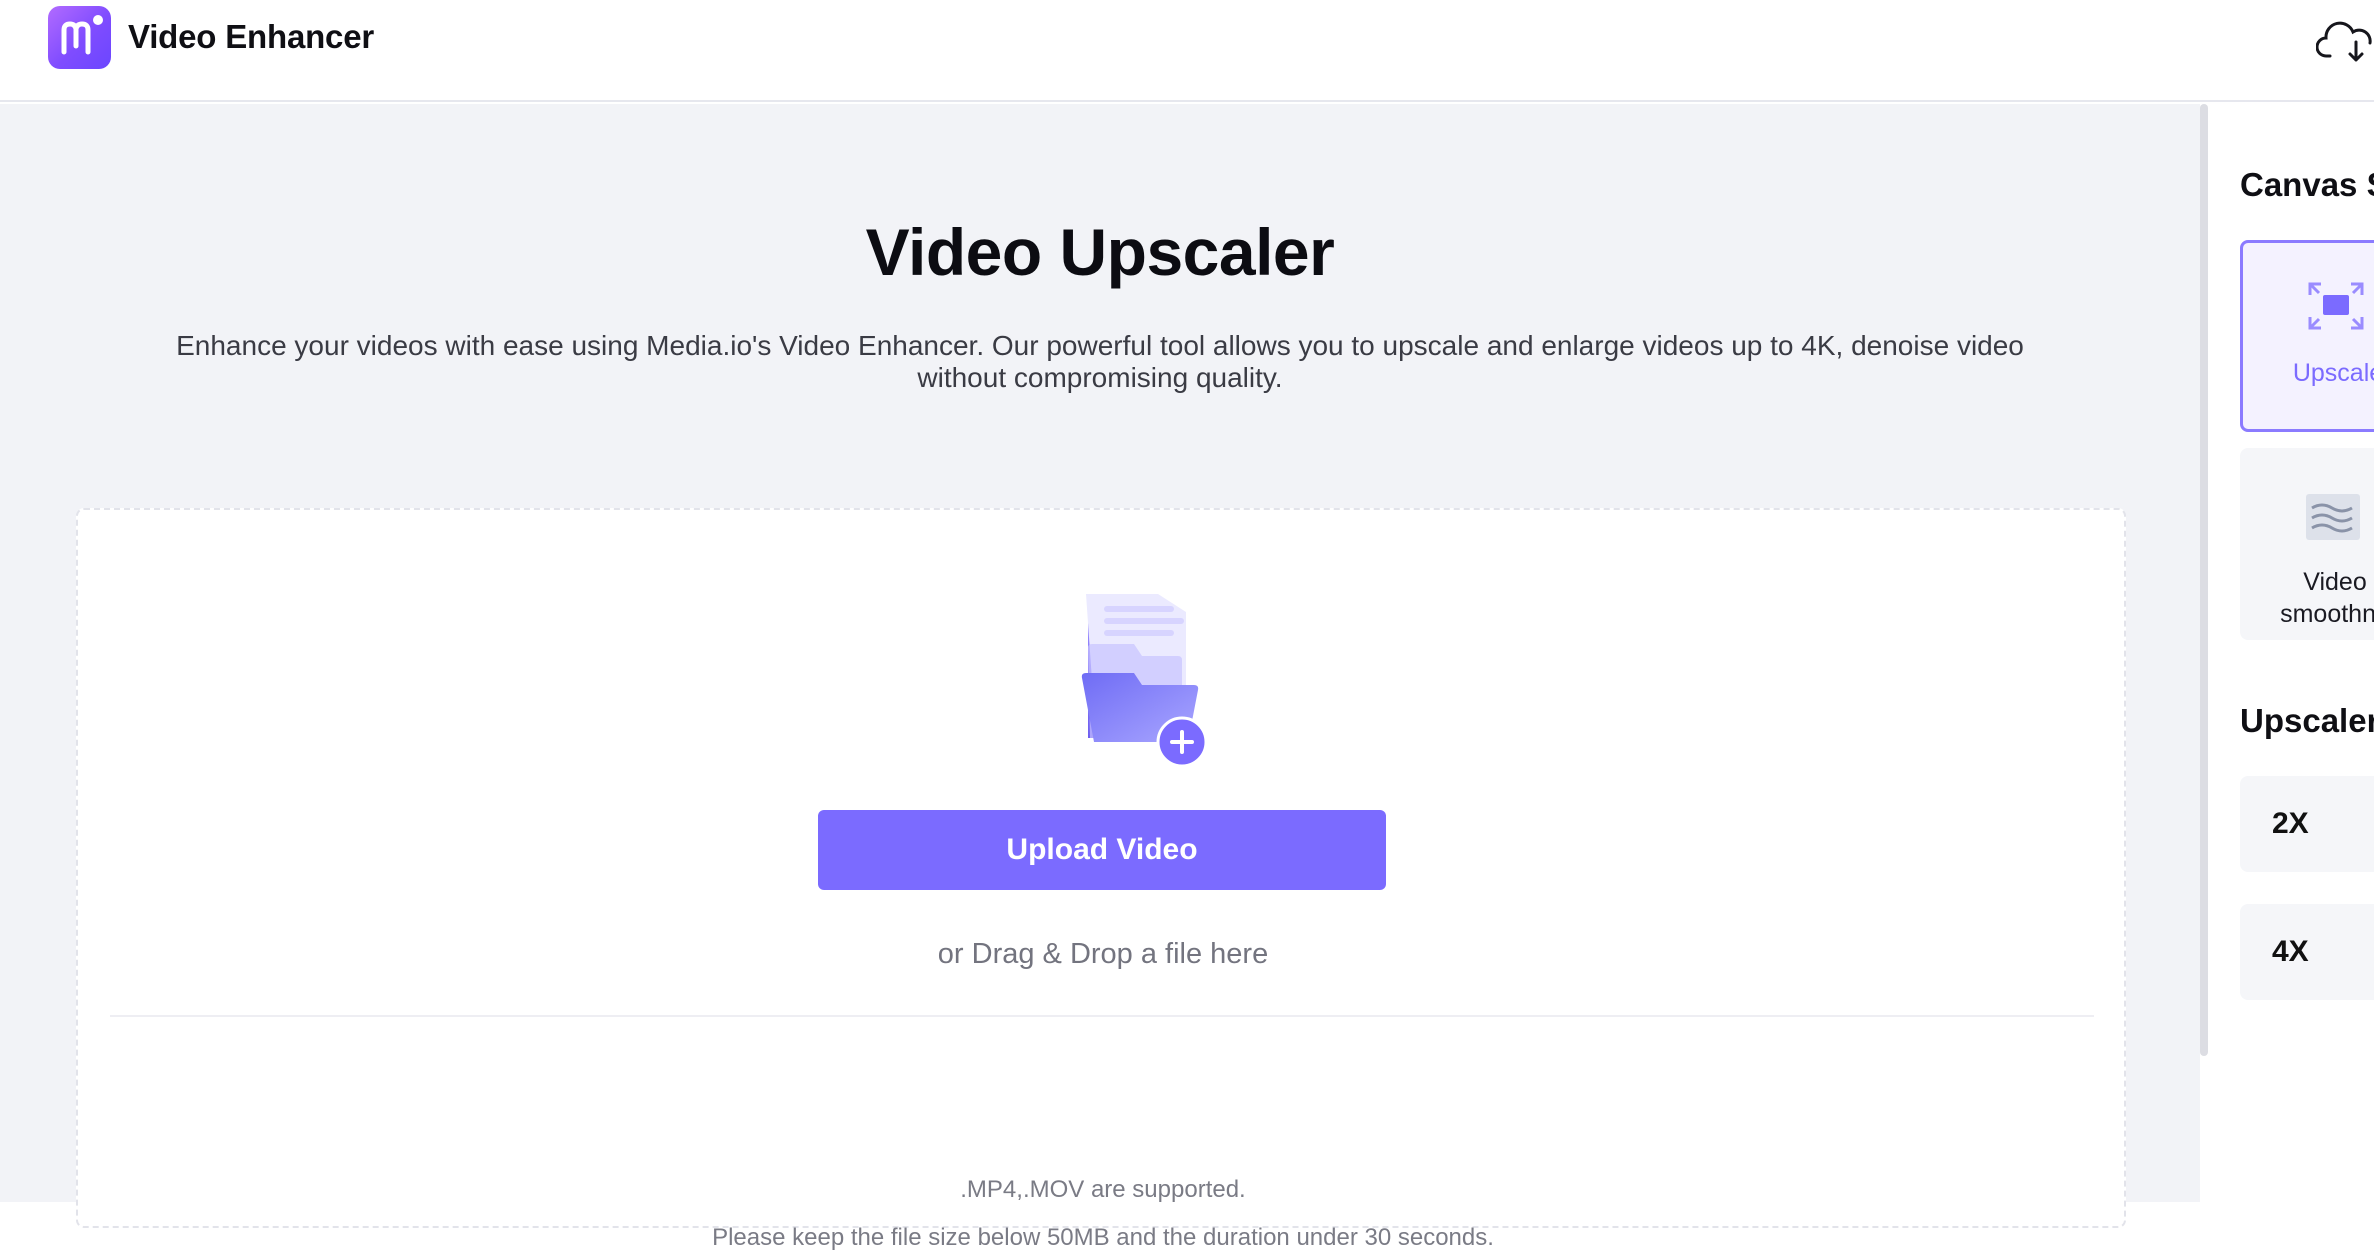  What do you see at coordinates (1100, 252) in the screenshot?
I see `page-title: Video Upscaler` at bounding box center [1100, 252].